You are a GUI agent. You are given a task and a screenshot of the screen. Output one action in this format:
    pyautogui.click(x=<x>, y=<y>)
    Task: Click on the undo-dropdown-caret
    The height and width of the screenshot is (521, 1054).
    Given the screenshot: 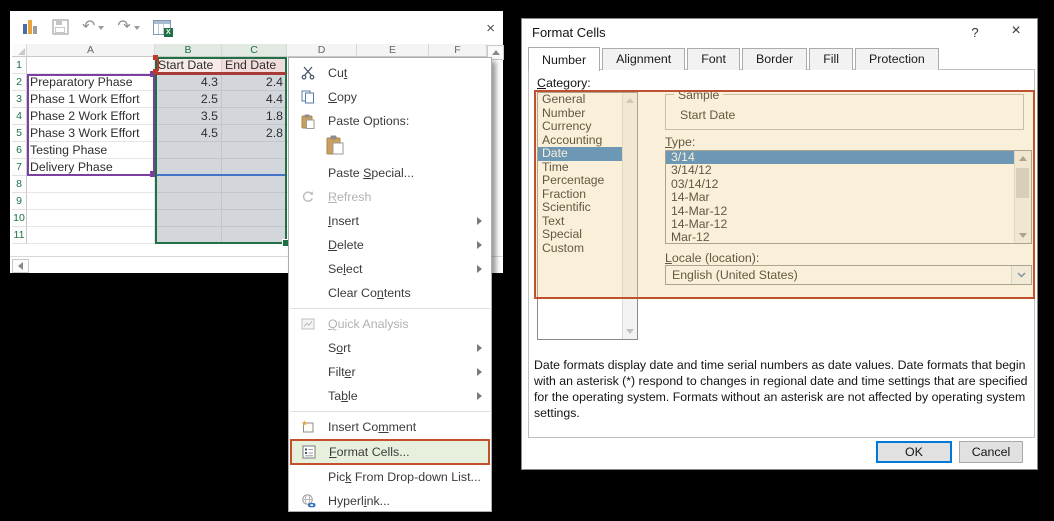 What is the action you would take?
    pyautogui.click(x=101, y=28)
    